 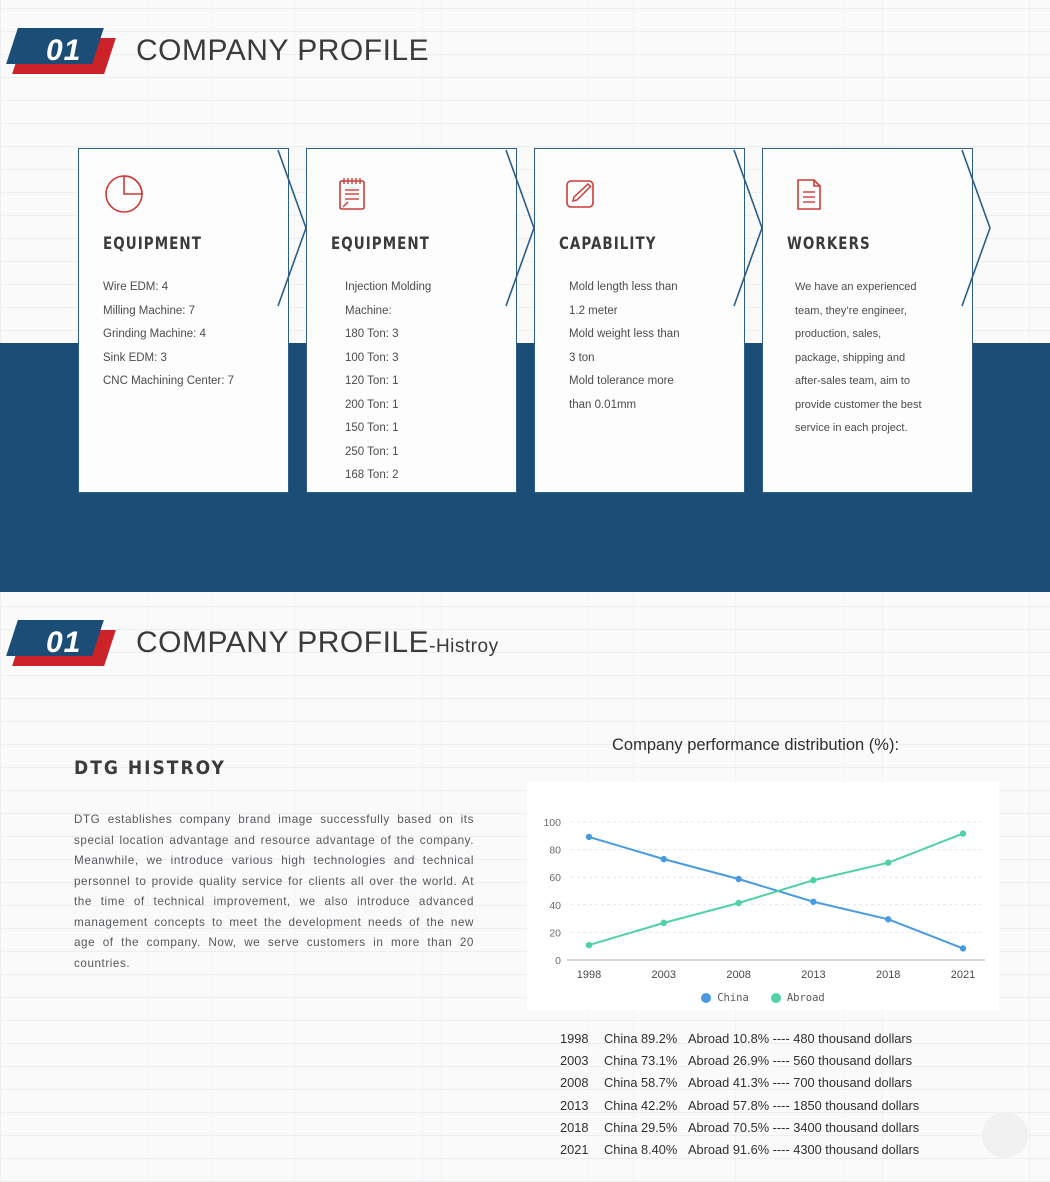 I want to click on card-line: Mold weight less than, so click(x=624, y=334).